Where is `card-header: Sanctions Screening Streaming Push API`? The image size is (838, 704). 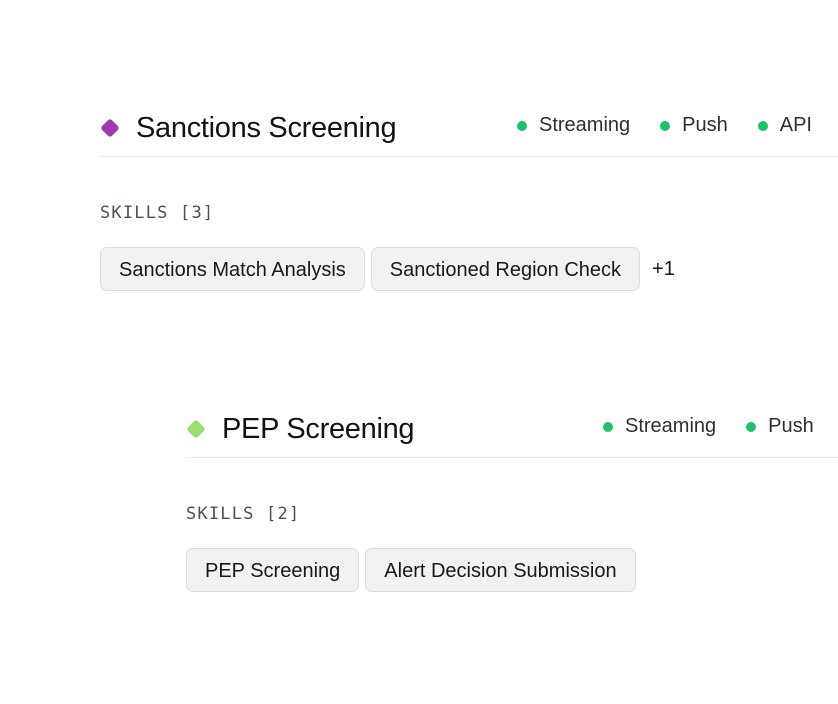 card-header: Sanctions Screening Streaming Push API is located at coordinates (469, 128).